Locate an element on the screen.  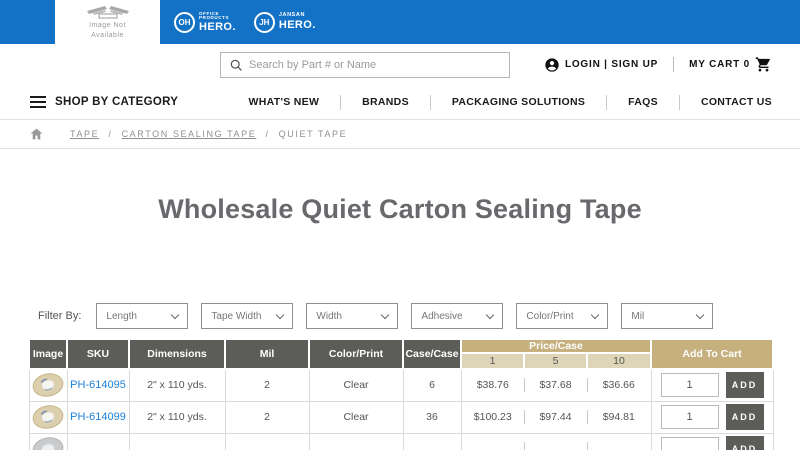
user-icon is located at coordinates (552, 64).